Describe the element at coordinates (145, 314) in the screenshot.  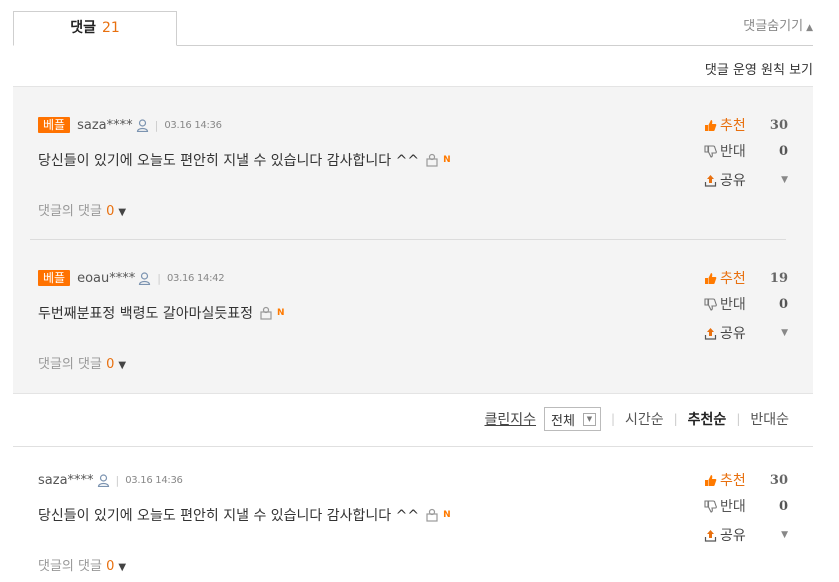
I see `comment-text: 두번째분표정 백령도 갈아마실듯표정` at that location.